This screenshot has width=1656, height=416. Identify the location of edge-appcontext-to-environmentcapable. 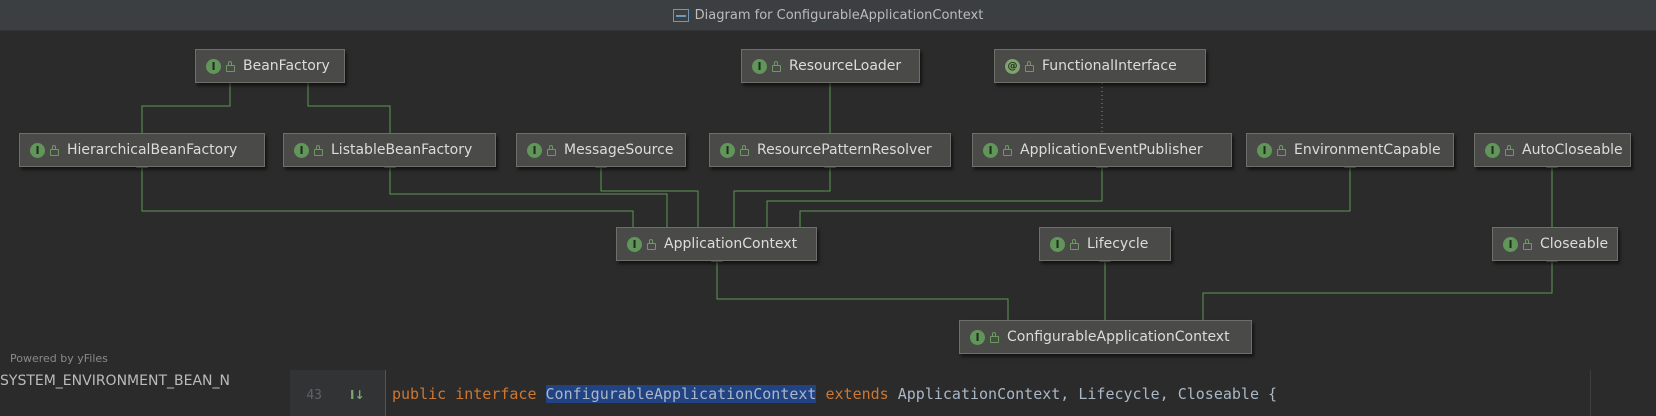
(1077, 192).